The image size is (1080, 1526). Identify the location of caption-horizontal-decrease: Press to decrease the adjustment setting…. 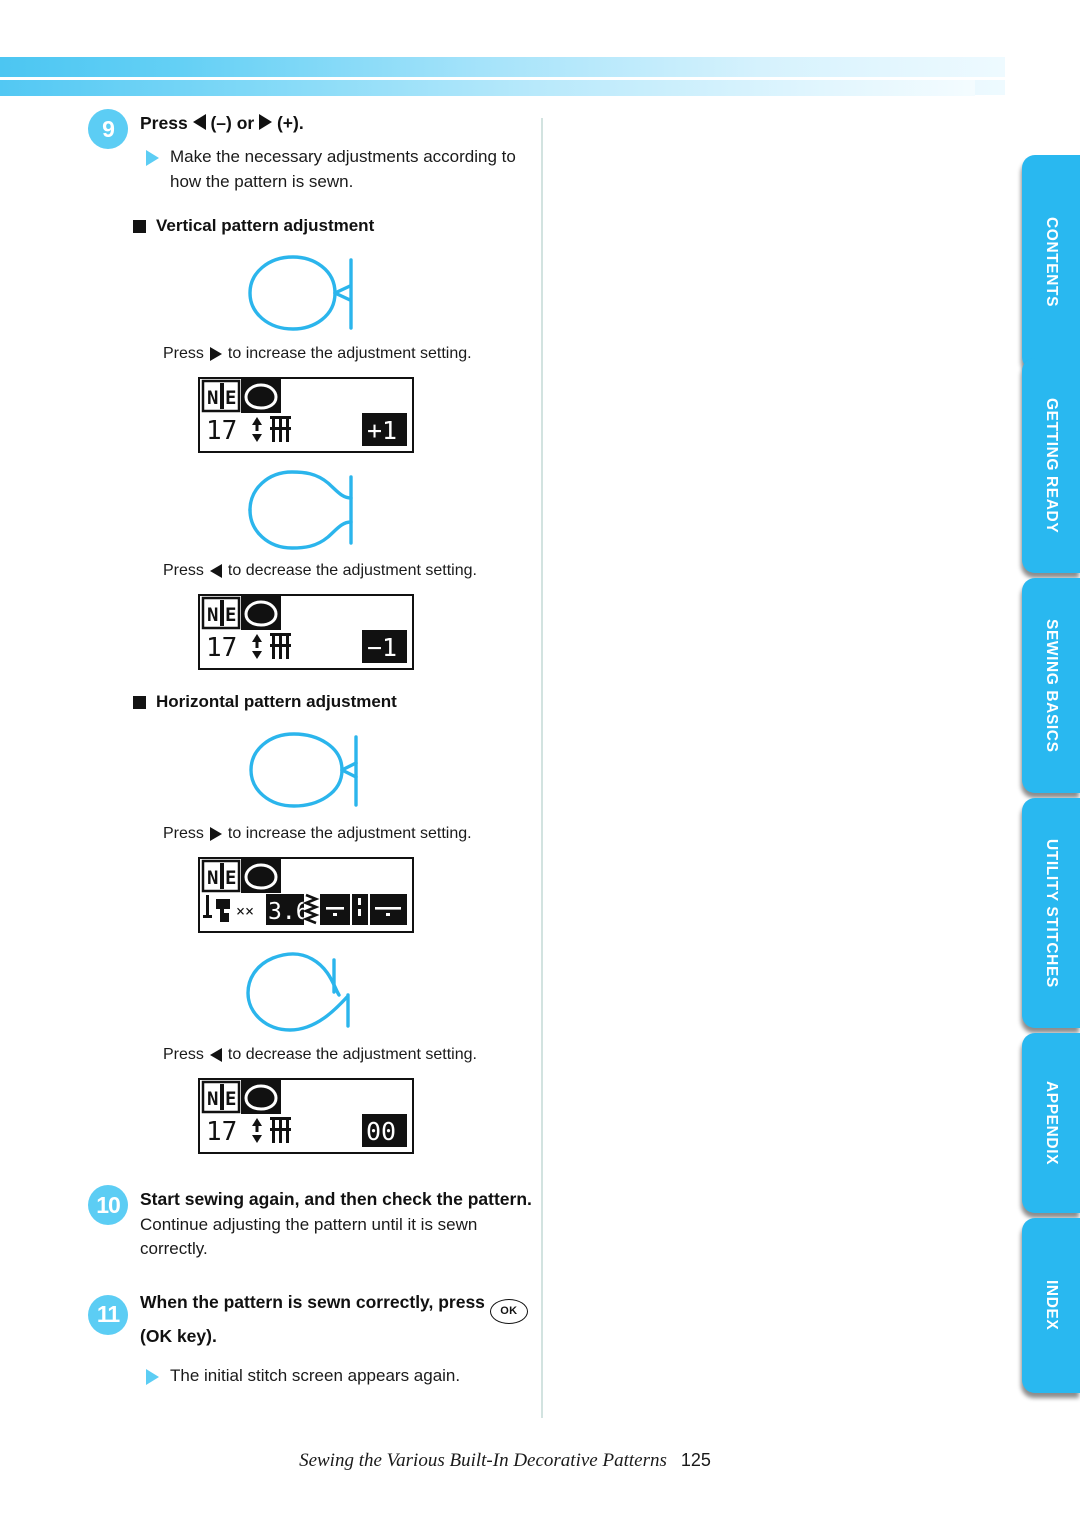
(355, 1055).